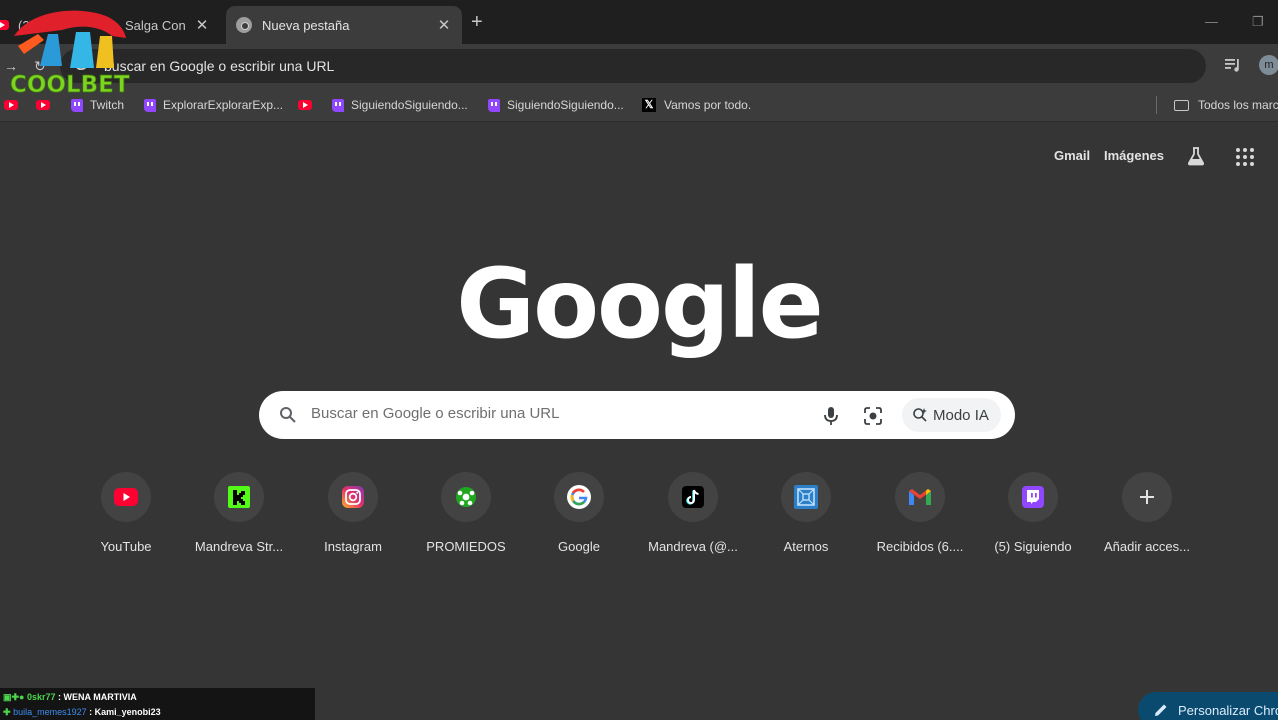 The image size is (1278, 720). I want to click on all-bookmarks-button: Todos los marc, so click(1226, 105).